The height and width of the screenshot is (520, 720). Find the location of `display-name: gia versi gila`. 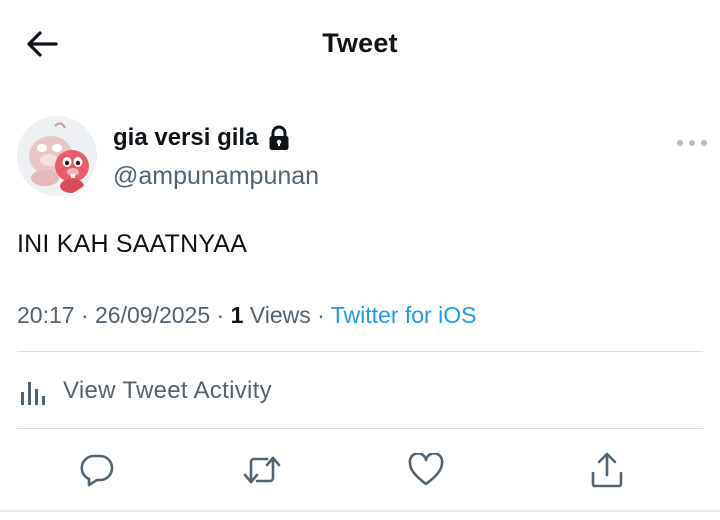

display-name: gia versi gila is located at coordinates (202, 138).